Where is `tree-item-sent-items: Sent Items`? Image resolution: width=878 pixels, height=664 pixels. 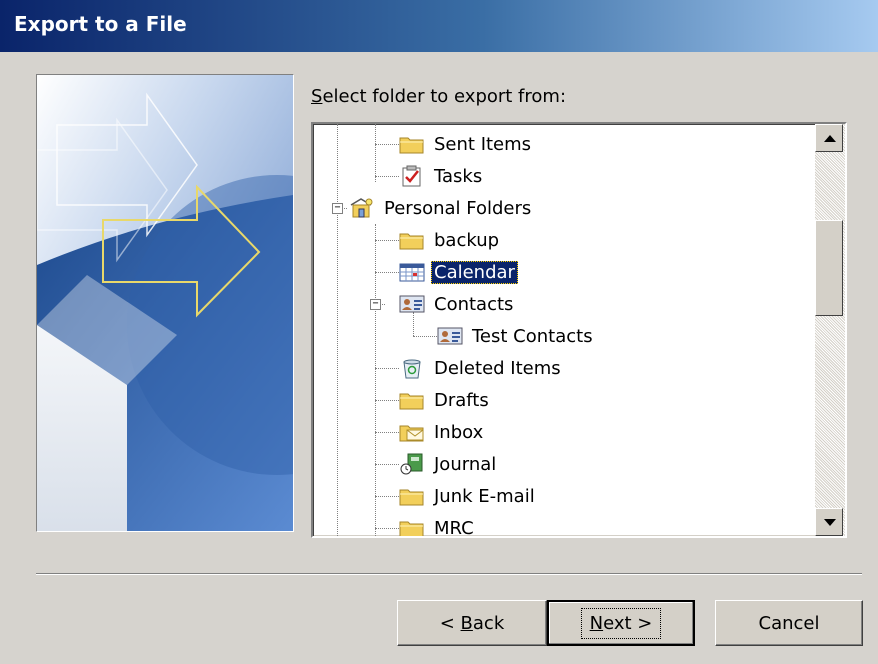 tree-item-sent-items: Sent Items is located at coordinates (466, 144).